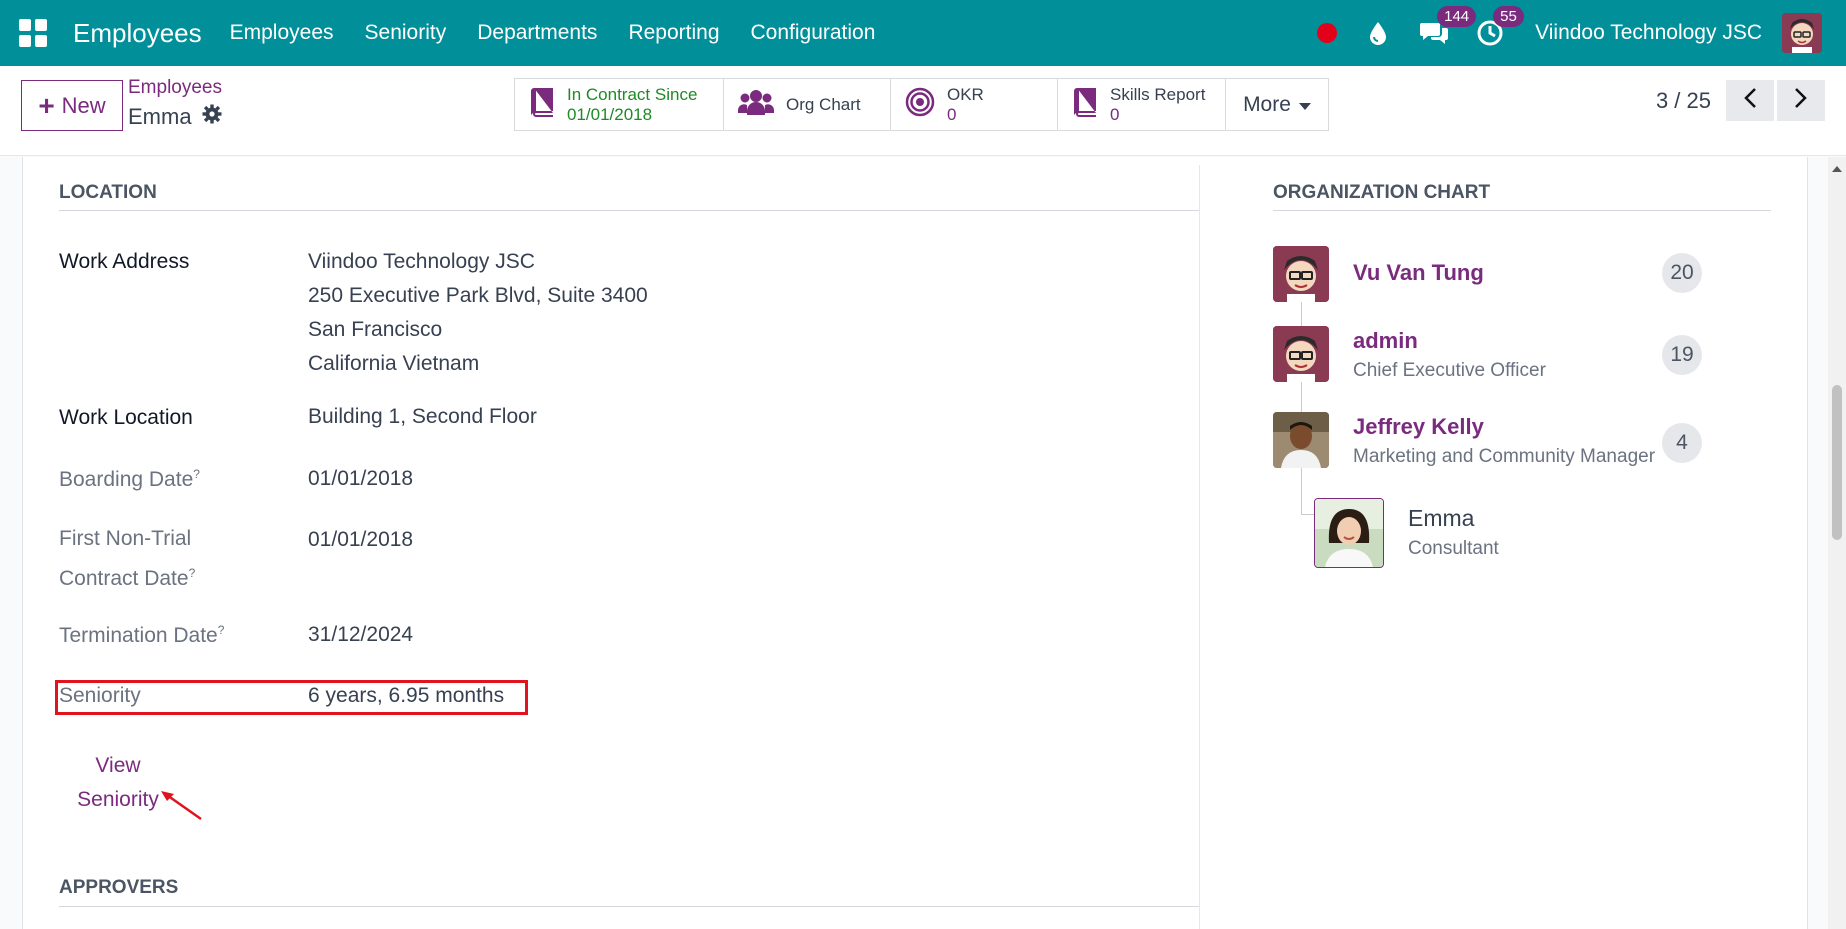 The image size is (1846, 929). Describe the element at coordinates (108, 192) in the screenshot. I see `location-section-title: LOCATION` at that location.